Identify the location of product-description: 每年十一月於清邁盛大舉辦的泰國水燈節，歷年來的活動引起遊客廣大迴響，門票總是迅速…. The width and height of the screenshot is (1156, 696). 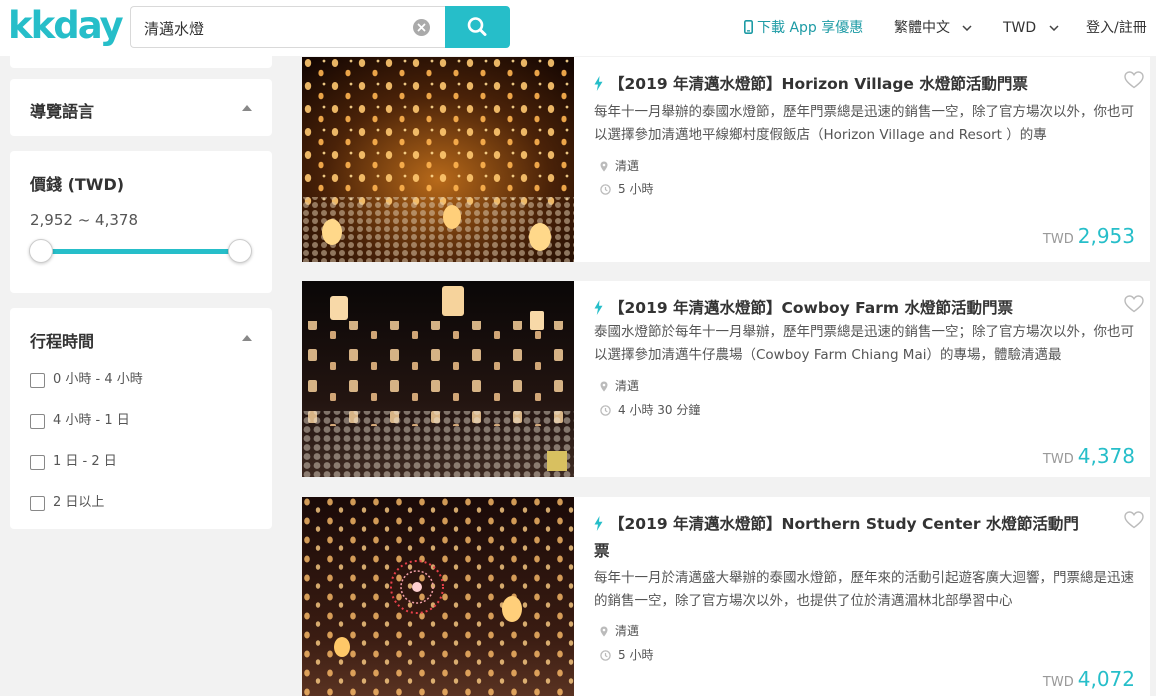
(864, 589).